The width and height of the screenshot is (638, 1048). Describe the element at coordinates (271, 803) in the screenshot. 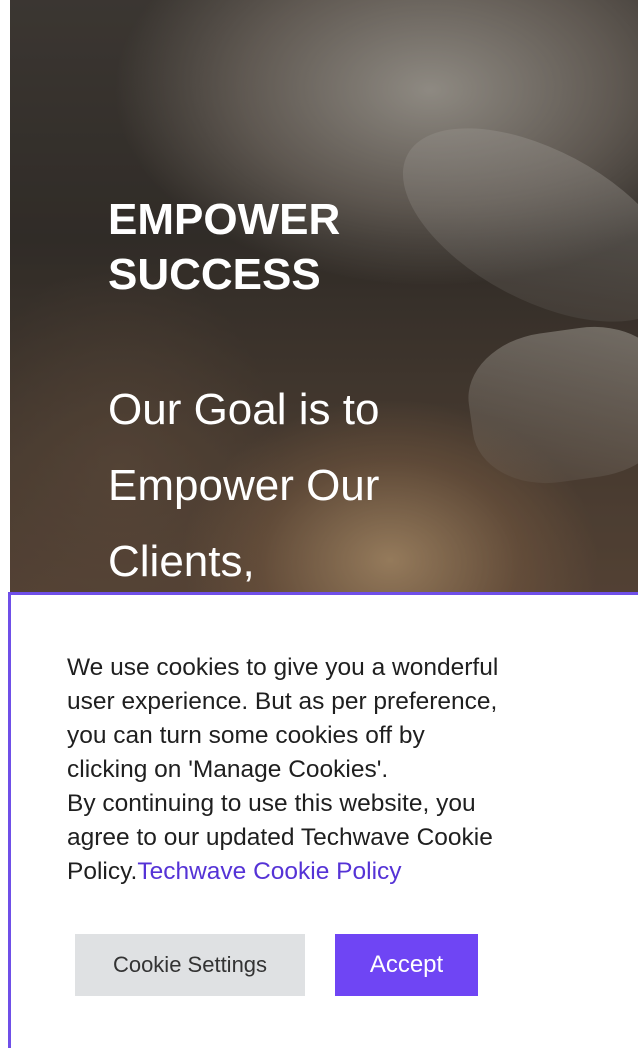

I see `cookie-message-line: By continuing to use this website, you` at that location.